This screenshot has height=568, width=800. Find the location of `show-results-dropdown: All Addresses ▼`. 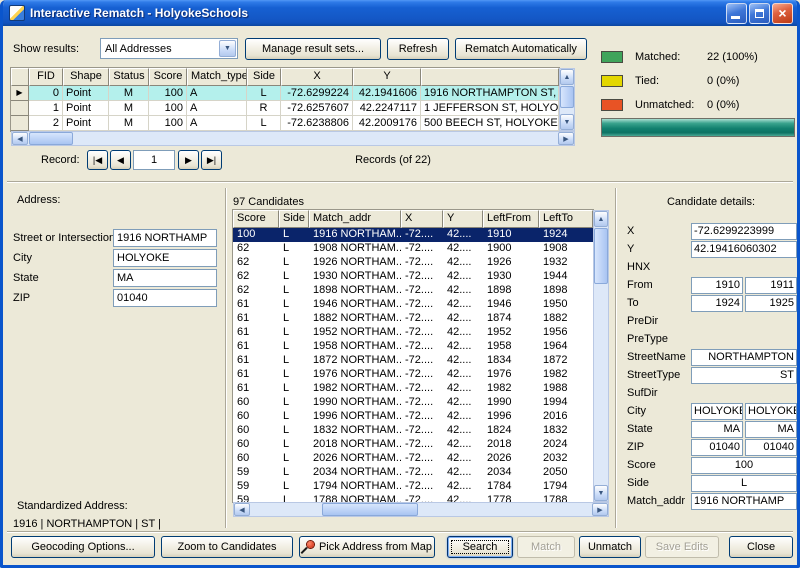

show-results-dropdown: All Addresses ▼ is located at coordinates (169, 48).